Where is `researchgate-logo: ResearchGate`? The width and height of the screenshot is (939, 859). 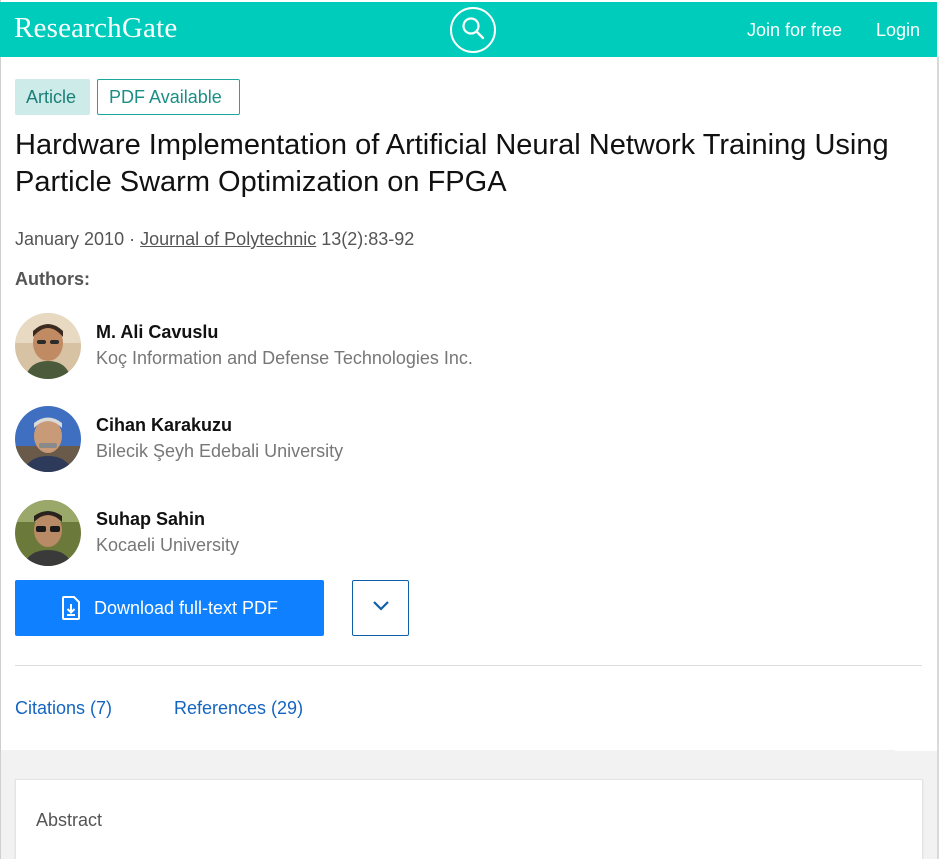
researchgate-logo: ResearchGate is located at coordinates (95, 28).